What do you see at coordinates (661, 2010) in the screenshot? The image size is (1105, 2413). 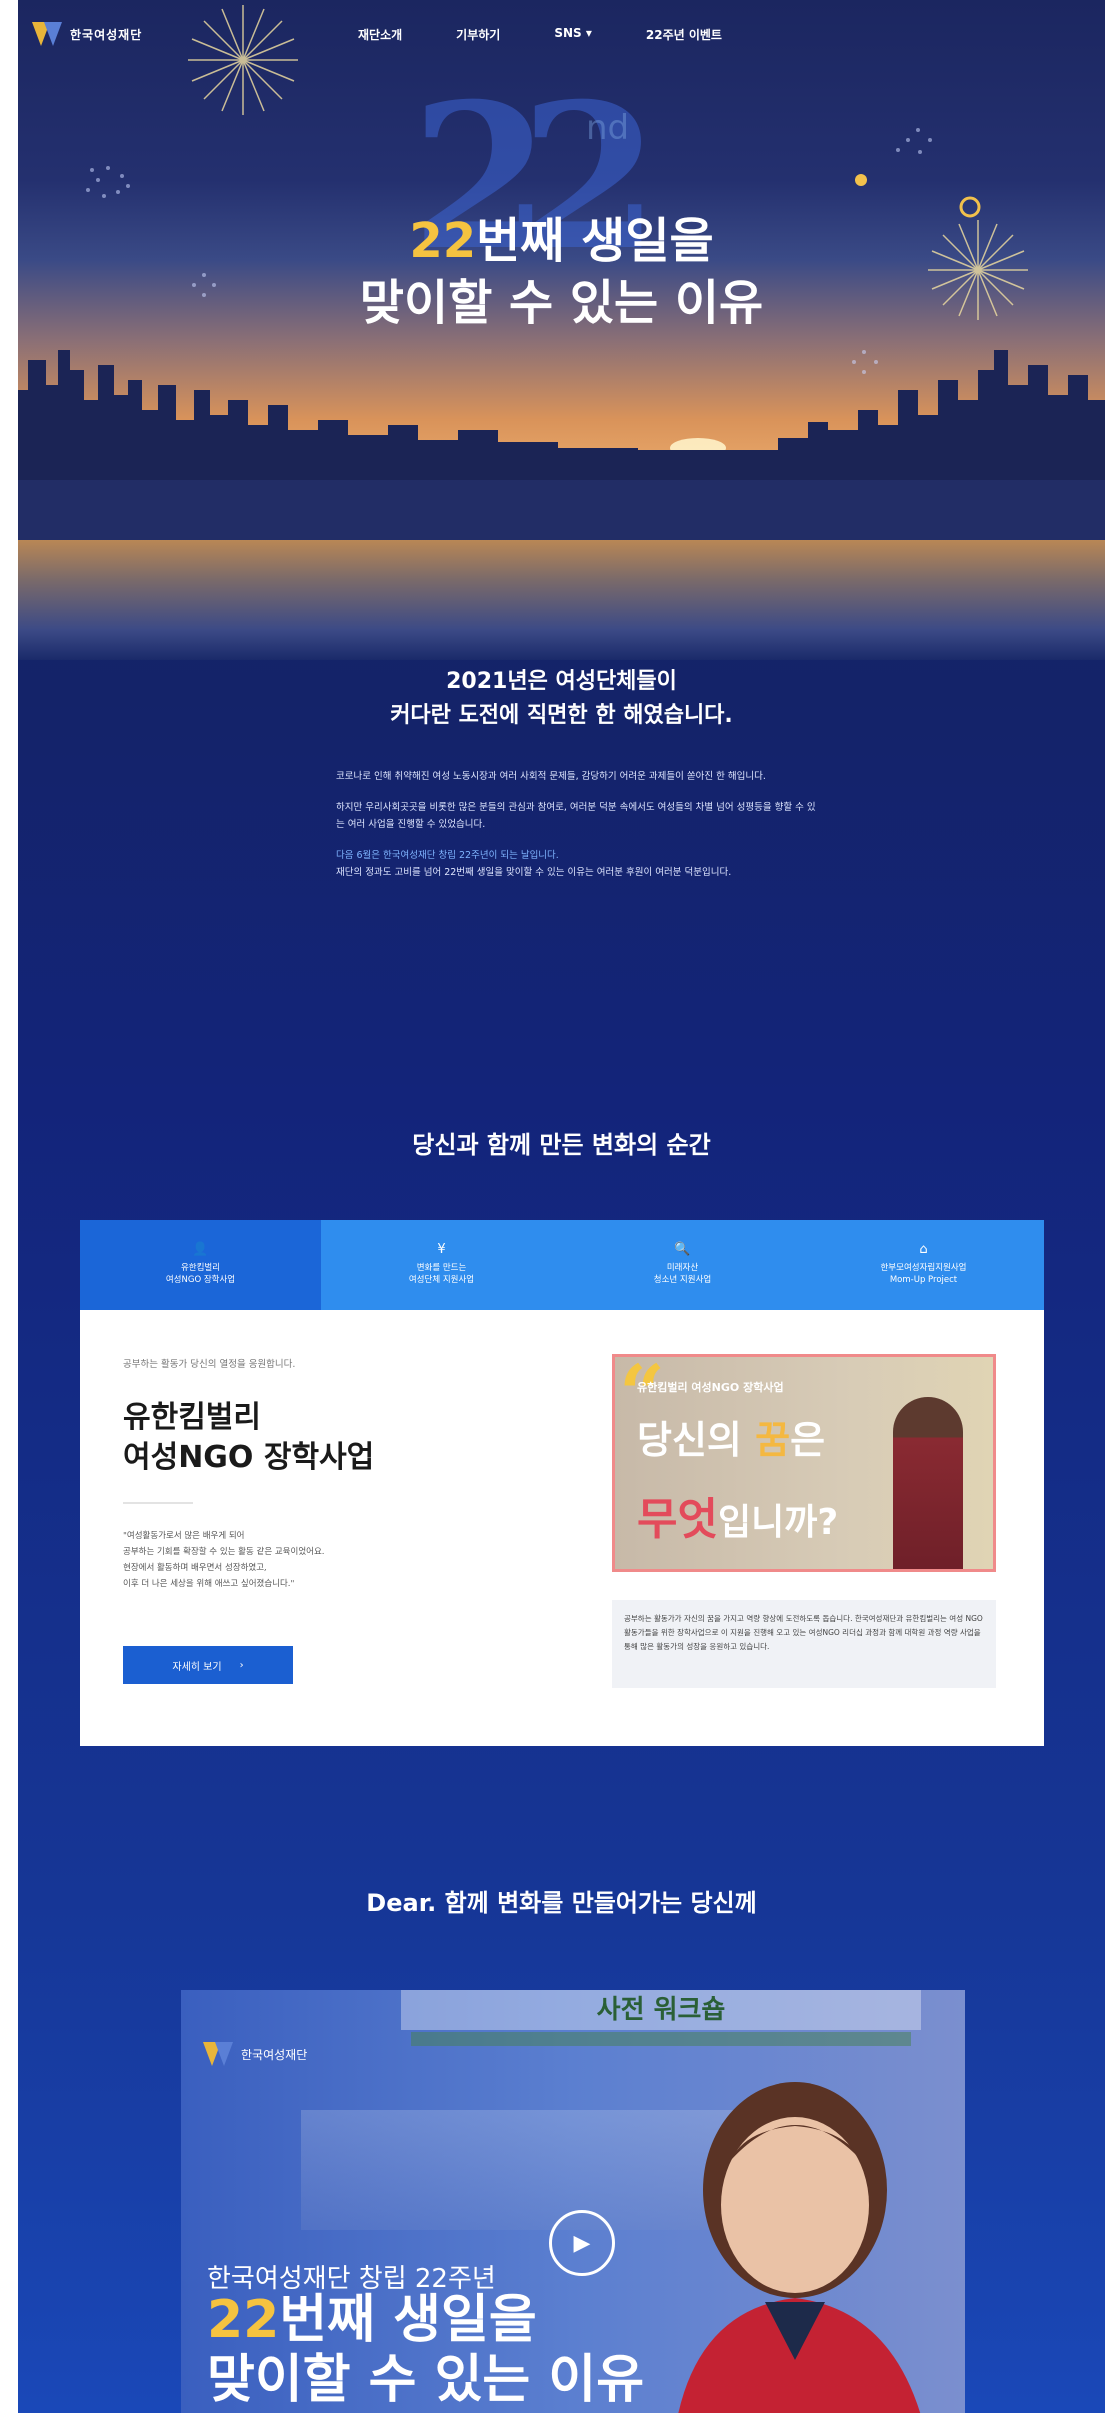 I see `video-banner-text: 사전 워크숍` at bounding box center [661, 2010].